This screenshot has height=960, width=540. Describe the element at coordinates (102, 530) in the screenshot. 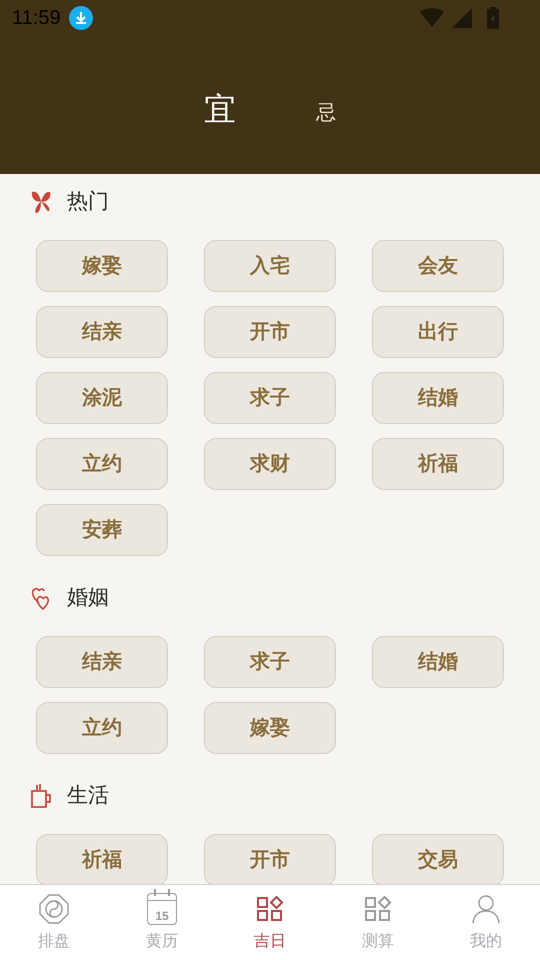

I see `tag-button: 安葬` at that location.